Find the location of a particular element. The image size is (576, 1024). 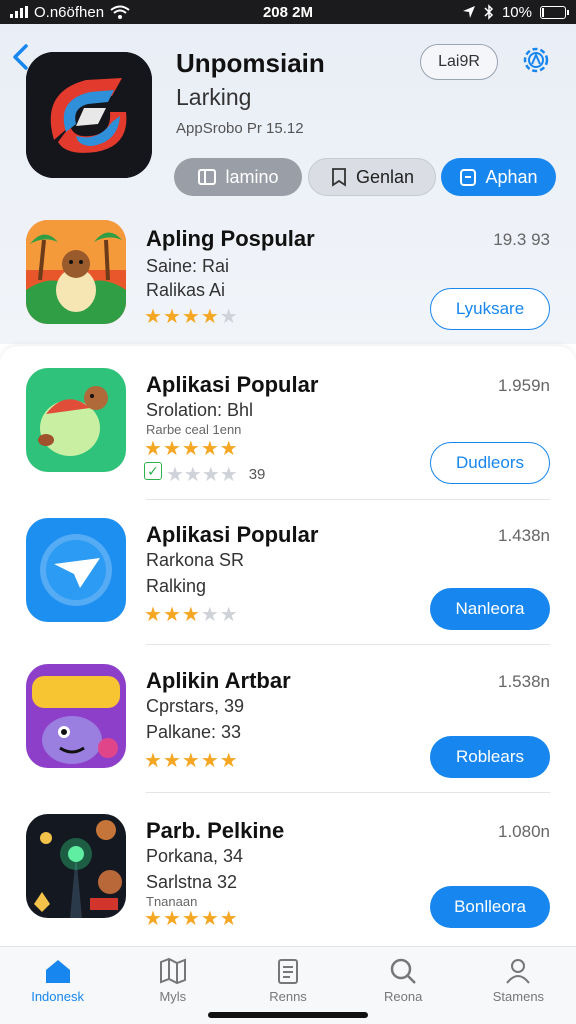

wifi-icon is located at coordinates (120, 12).